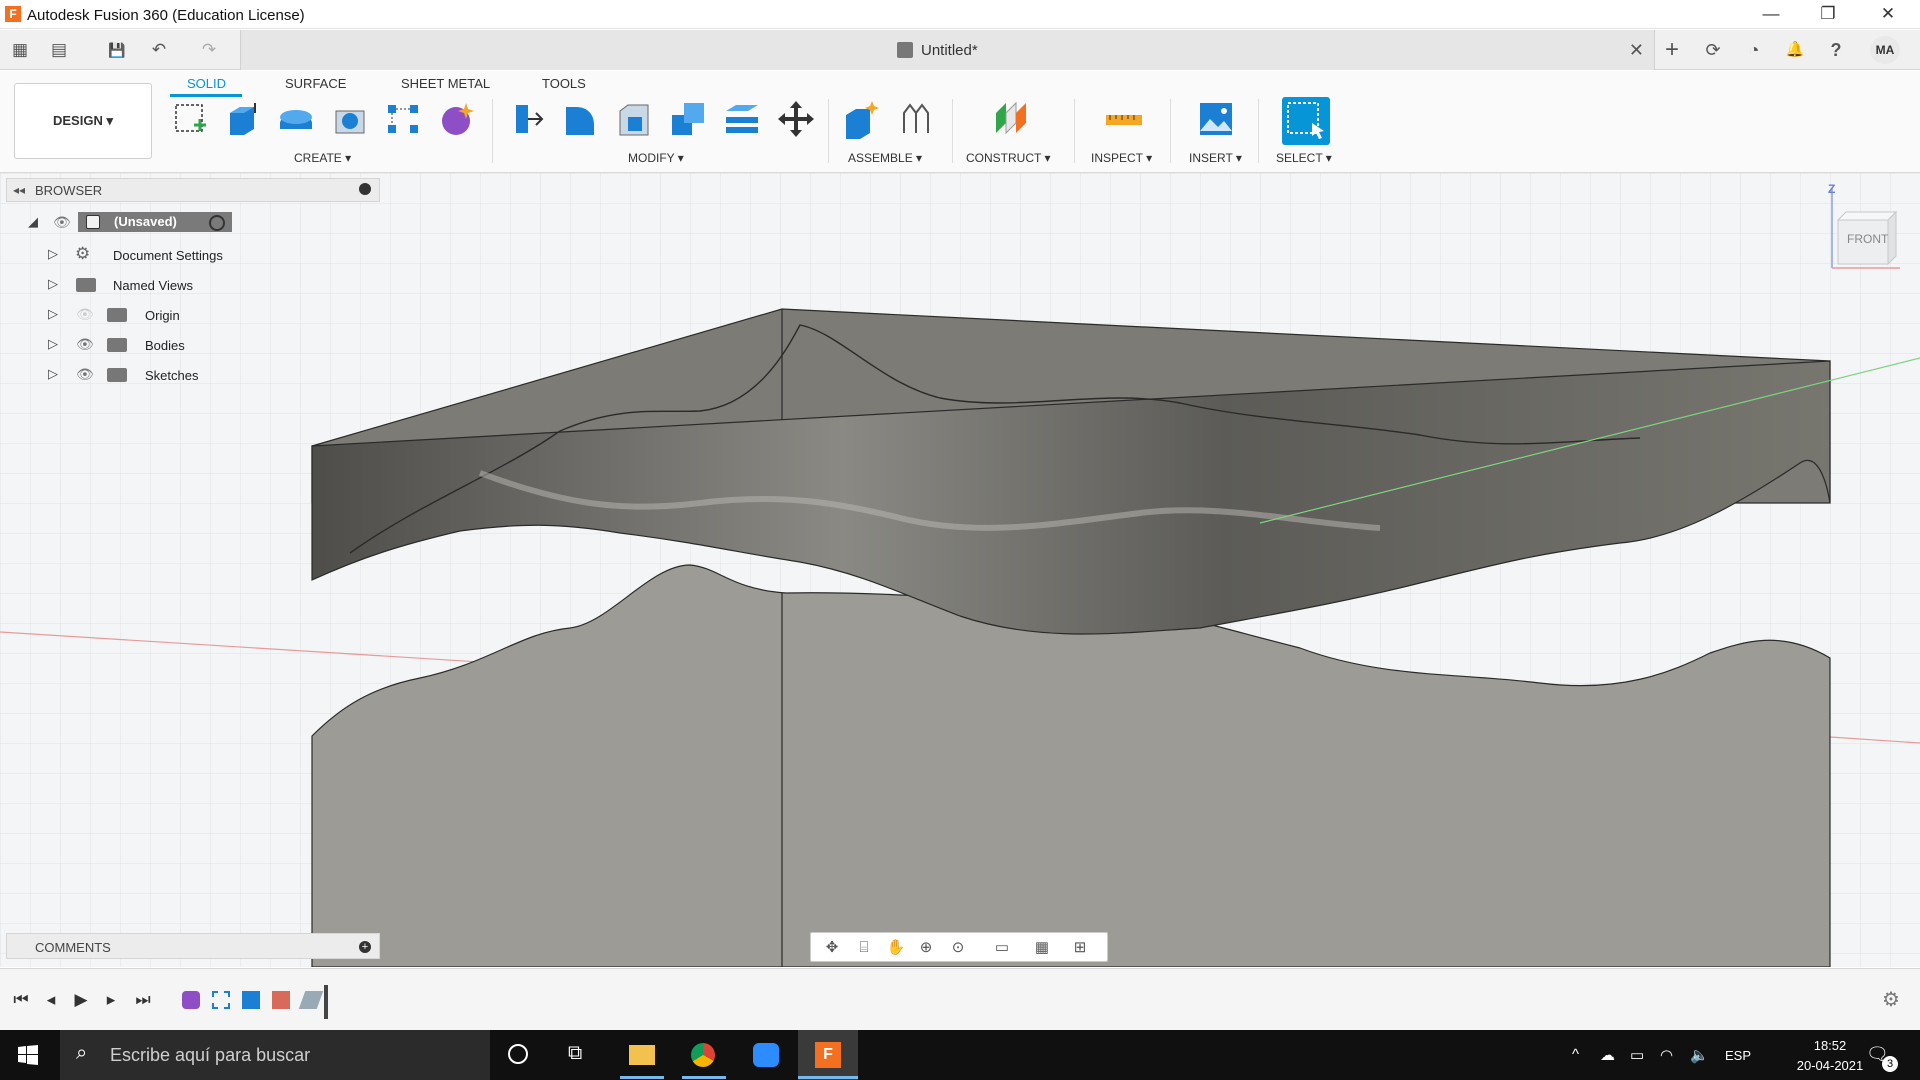 This screenshot has height=1080, width=1920. What do you see at coordinates (59, 50) in the screenshot?
I see `file-menu-icon: ▤` at bounding box center [59, 50].